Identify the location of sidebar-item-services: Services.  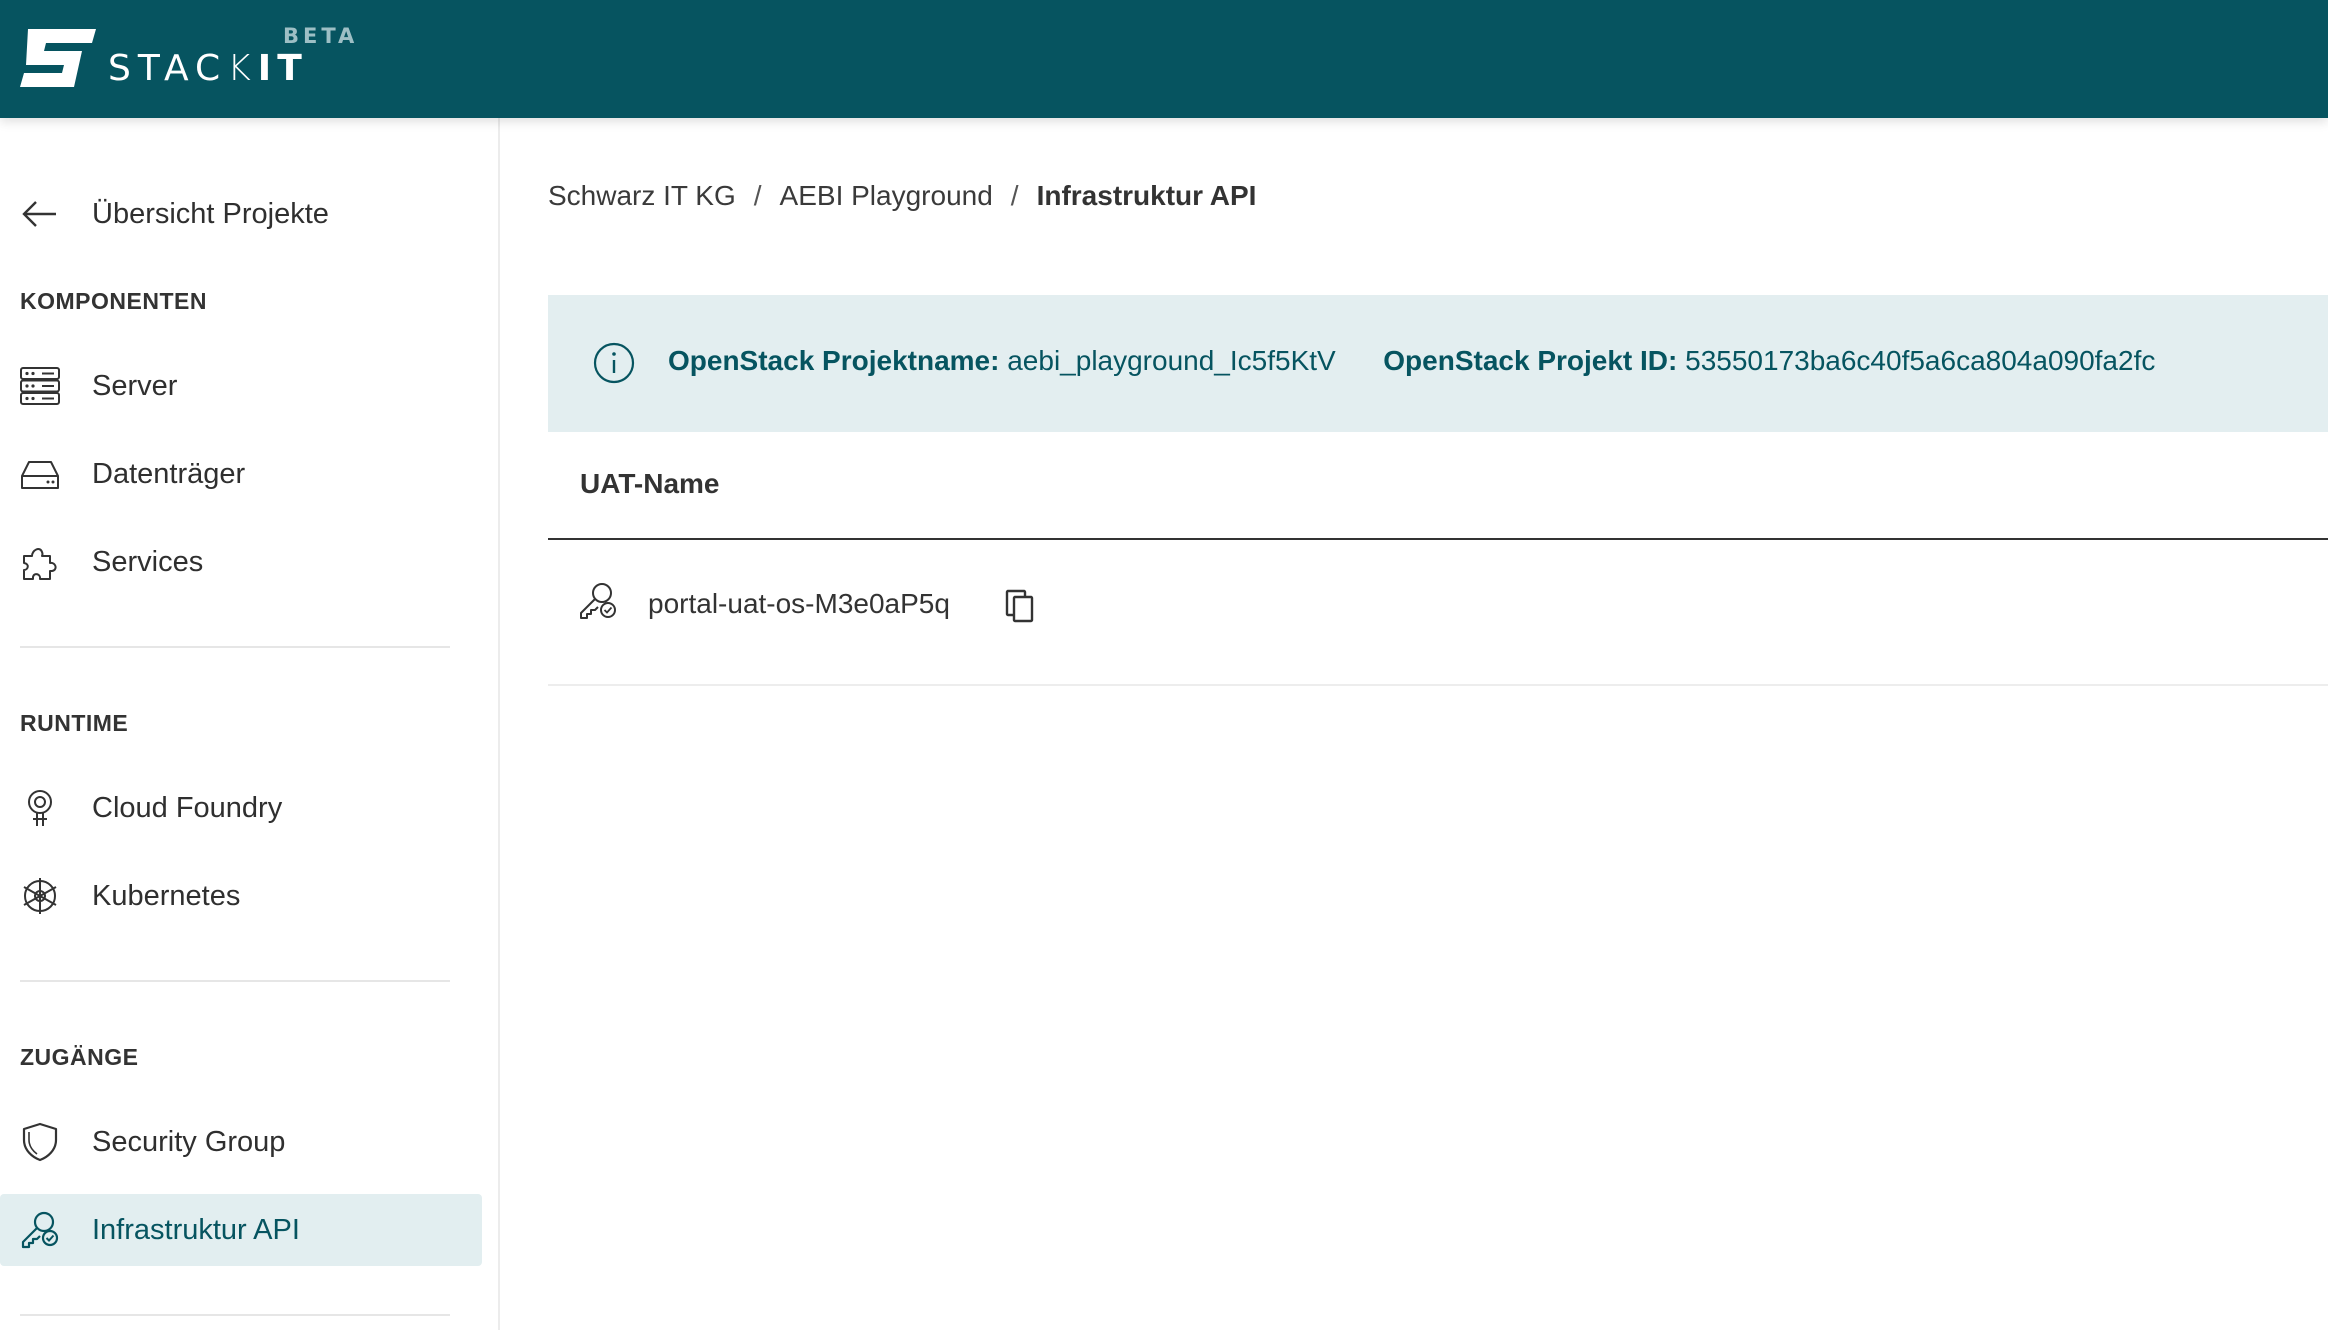
(241, 562).